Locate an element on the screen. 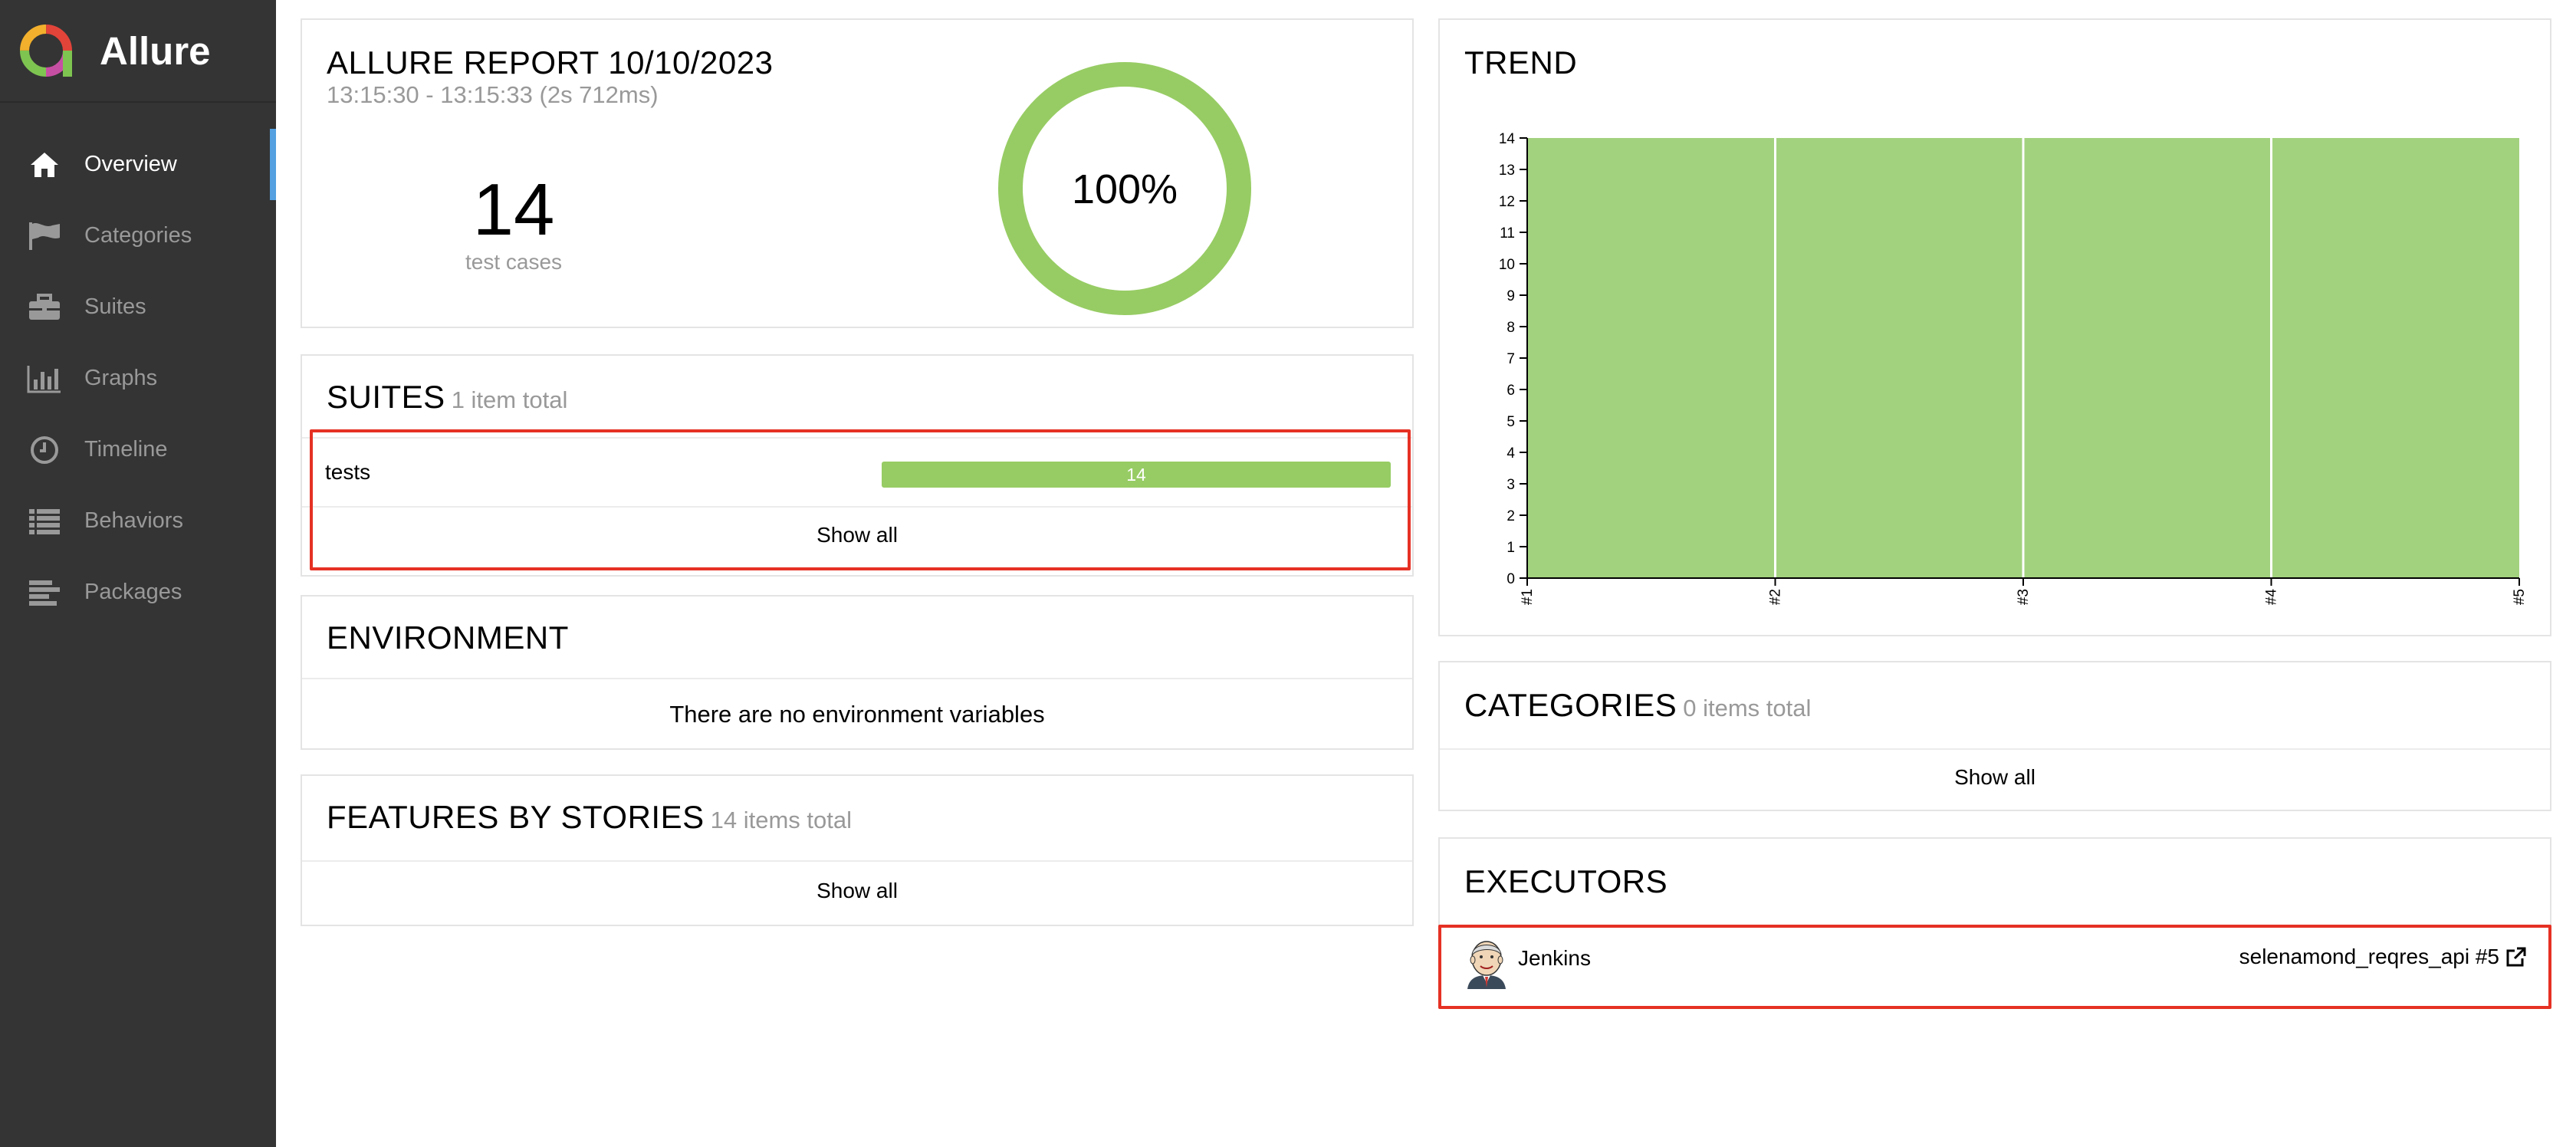 Image resolution: width=2576 pixels, height=1147 pixels. trend-y-tick-label: 0 is located at coordinates (1510, 579).